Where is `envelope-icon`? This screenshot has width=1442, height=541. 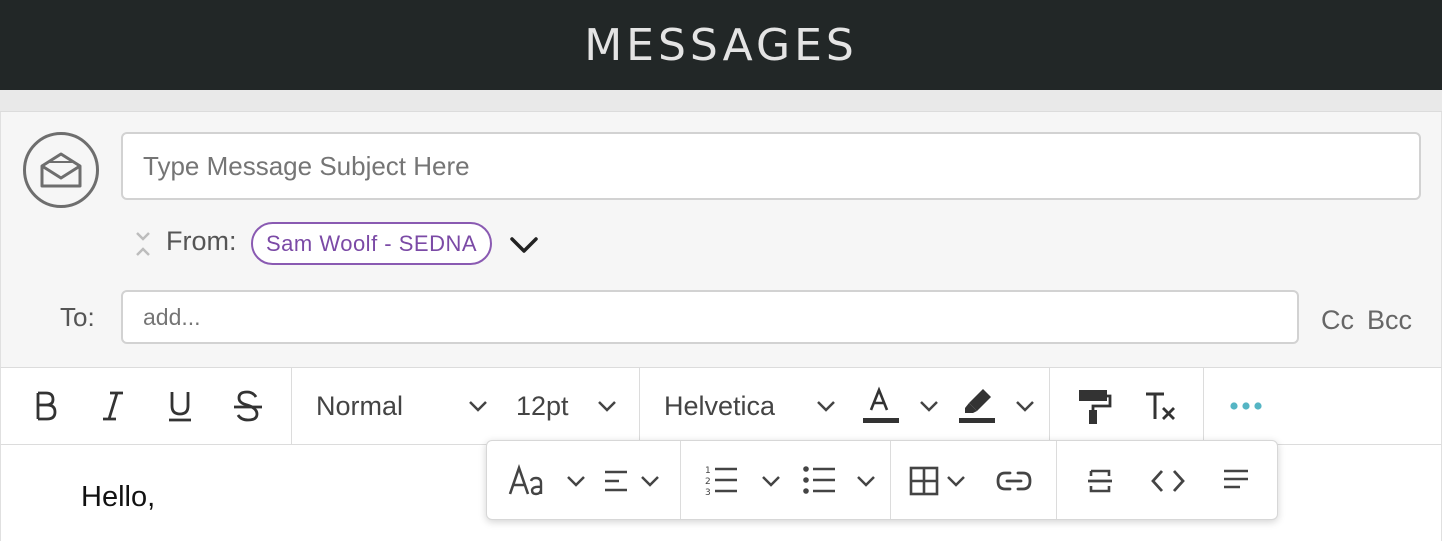
envelope-icon is located at coordinates (61, 170).